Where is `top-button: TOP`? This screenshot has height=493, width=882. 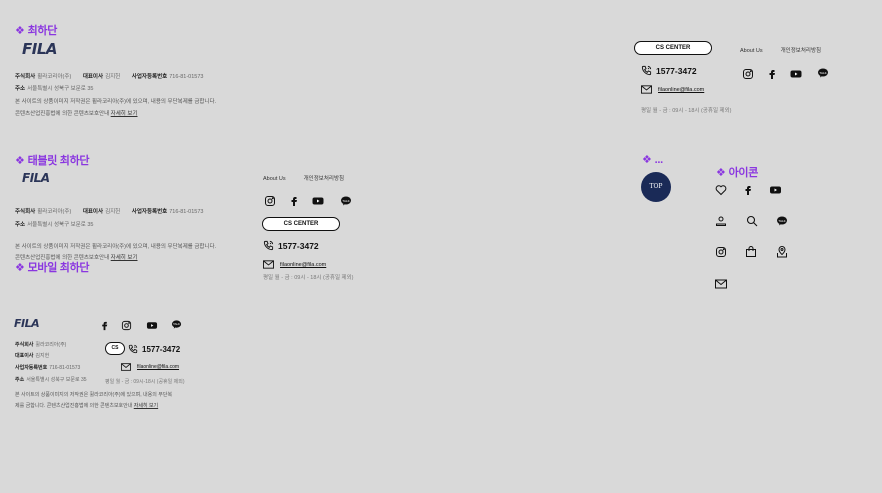 top-button: TOP is located at coordinates (656, 187).